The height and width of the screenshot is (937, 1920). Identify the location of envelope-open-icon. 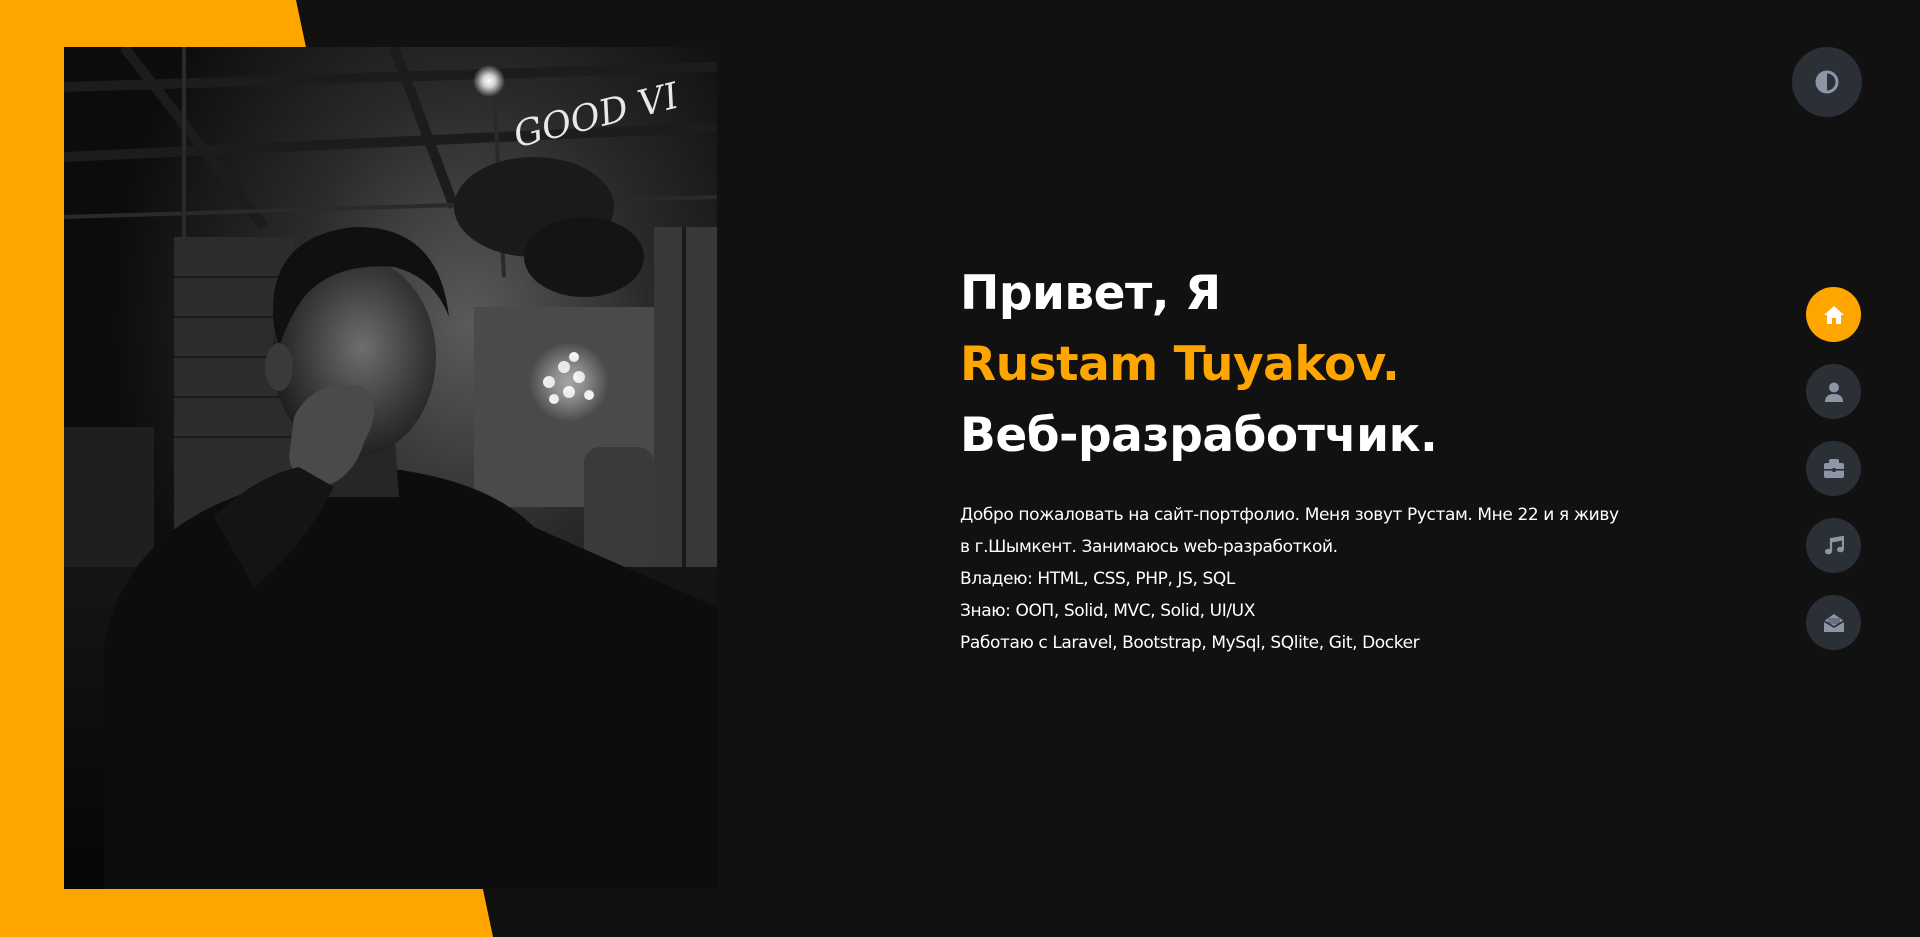
(1833, 622).